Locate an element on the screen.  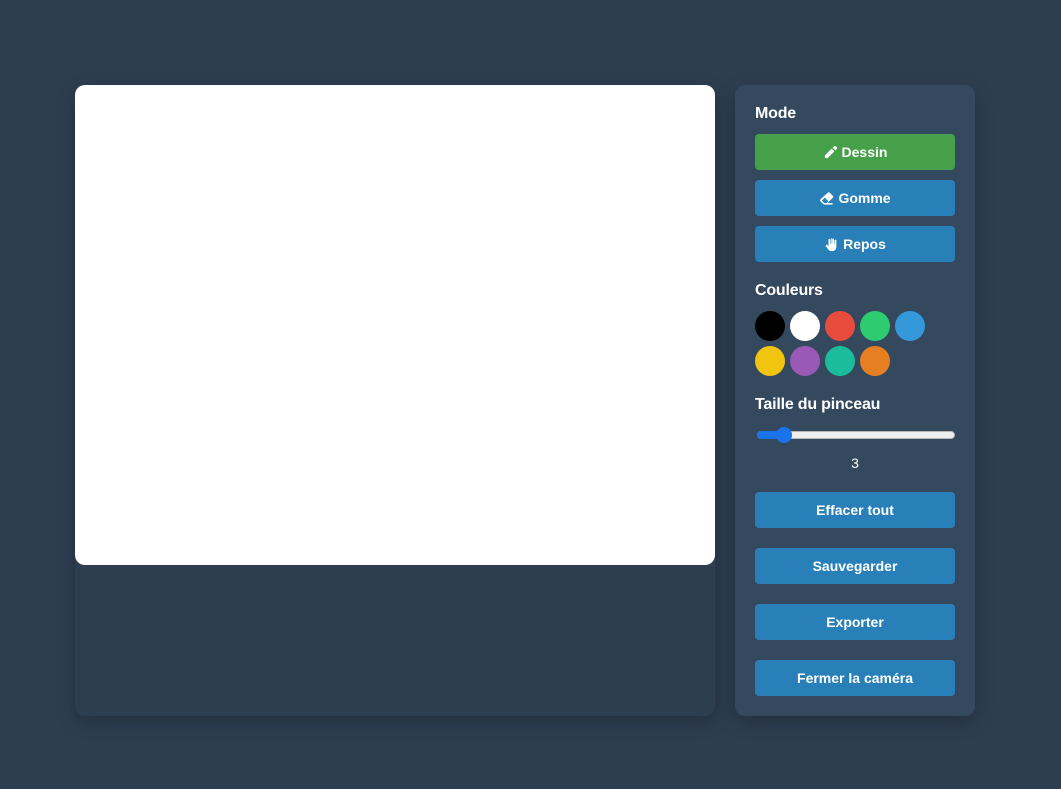
eraser-icon is located at coordinates (826, 198).